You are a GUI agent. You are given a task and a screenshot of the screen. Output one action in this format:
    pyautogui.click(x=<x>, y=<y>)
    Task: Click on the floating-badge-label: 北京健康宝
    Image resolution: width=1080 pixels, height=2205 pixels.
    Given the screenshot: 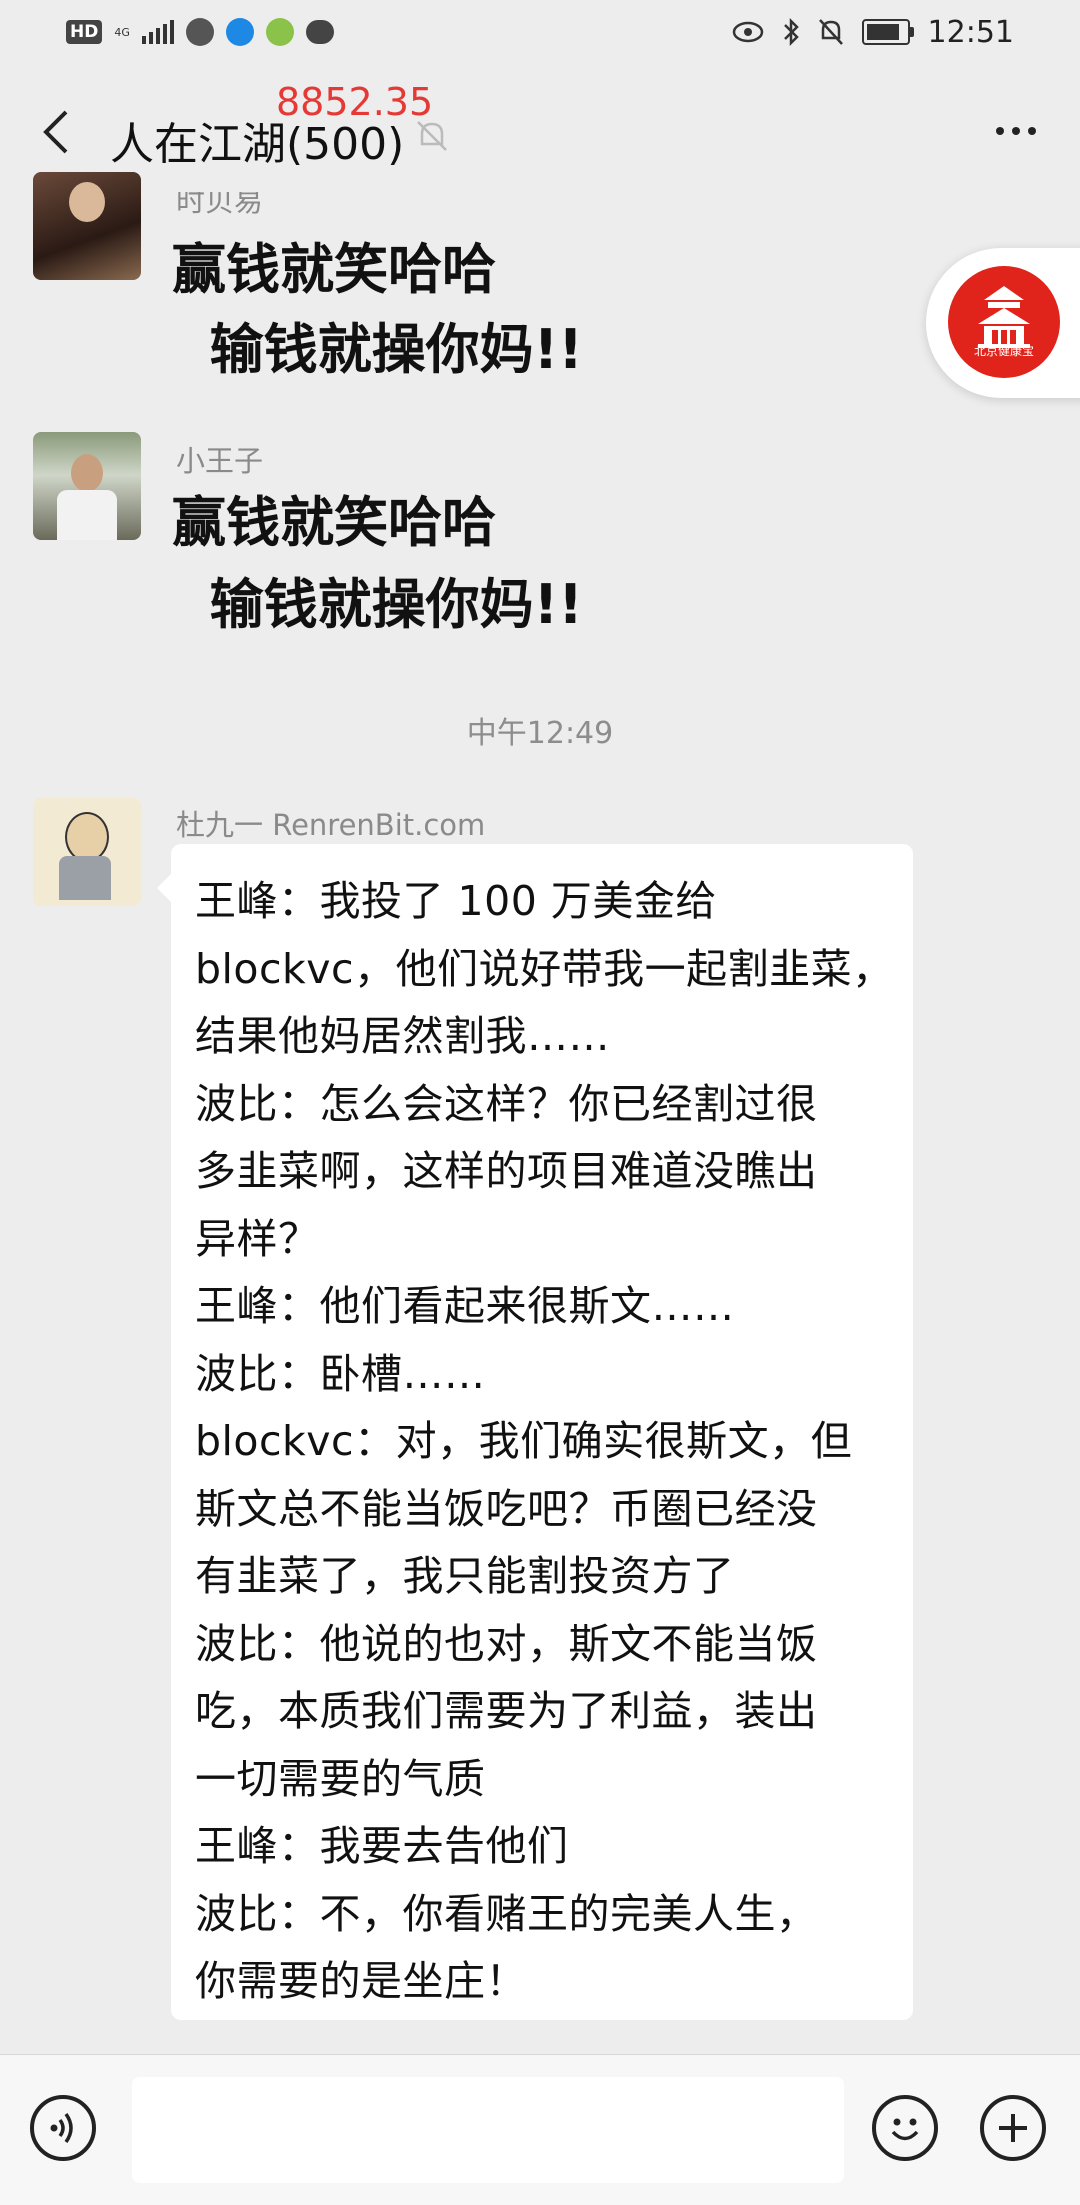 What is the action you would take?
    pyautogui.click(x=1003, y=351)
    